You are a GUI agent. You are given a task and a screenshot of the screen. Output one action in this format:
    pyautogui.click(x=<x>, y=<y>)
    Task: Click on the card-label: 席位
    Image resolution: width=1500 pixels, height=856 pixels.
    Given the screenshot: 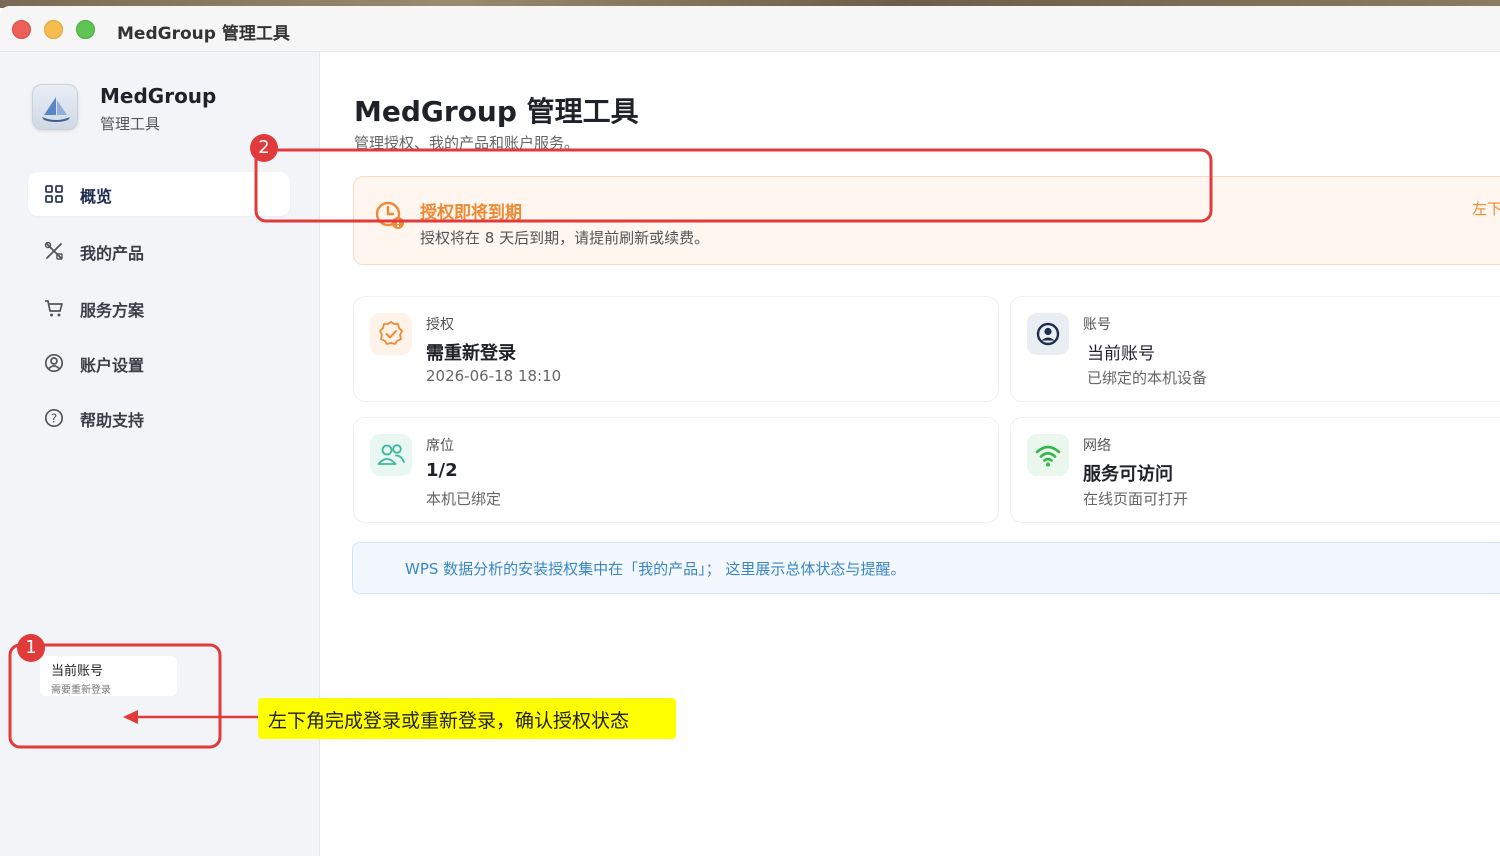 What is the action you would take?
    pyautogui.click(x=440, y=446)
    